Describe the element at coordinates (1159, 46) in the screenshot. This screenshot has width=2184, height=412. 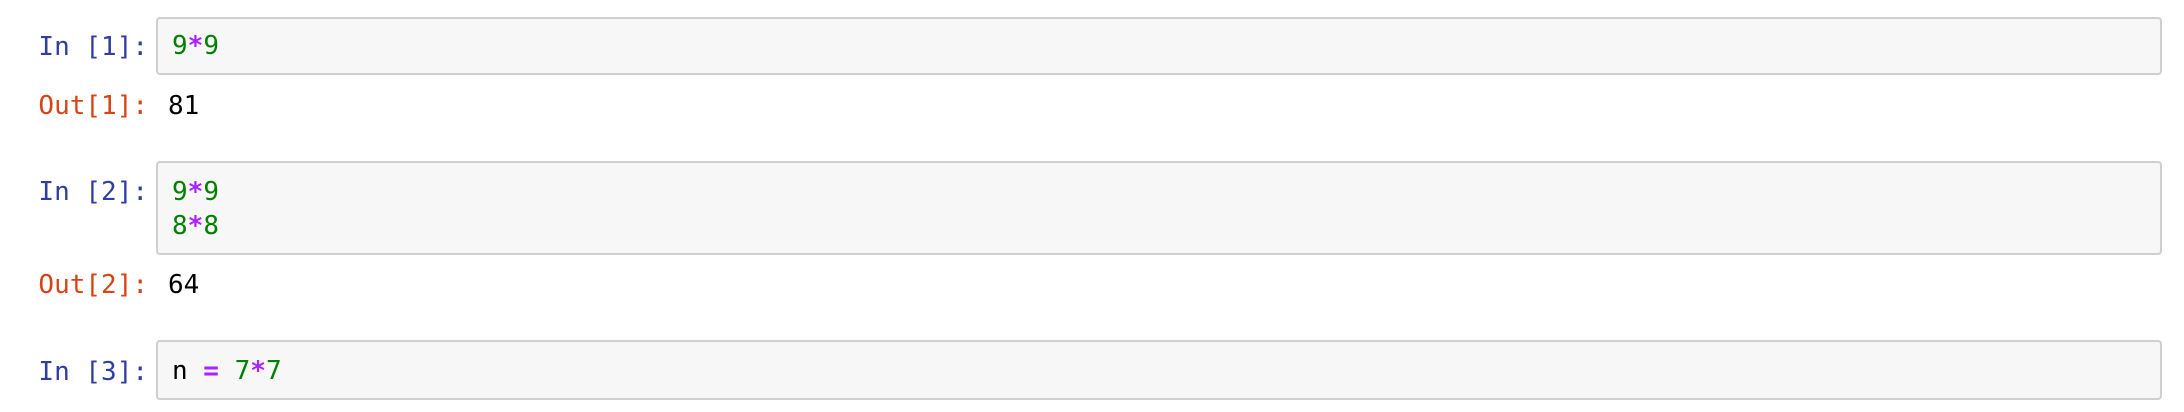
I see `code-cell-input: 9*9` at that location.